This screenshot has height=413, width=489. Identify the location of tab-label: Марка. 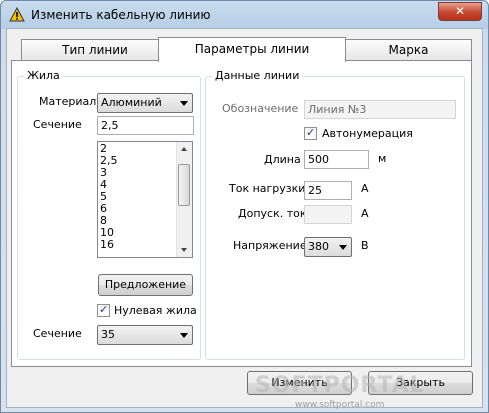
(408, 50).